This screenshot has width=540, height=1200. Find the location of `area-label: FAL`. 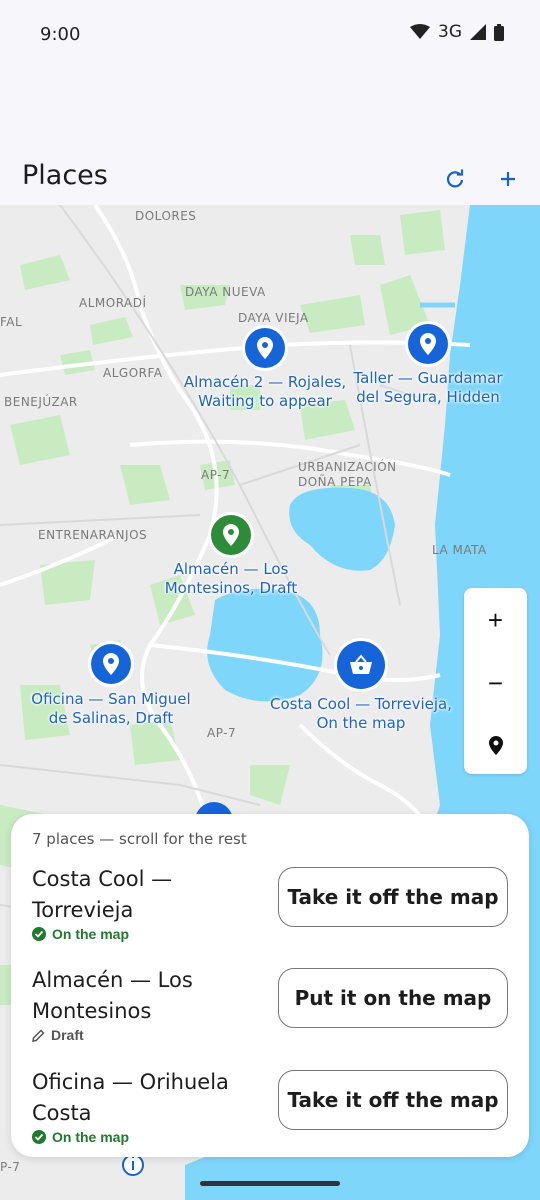

area-label: FAL is located at coordinates (11, 322).